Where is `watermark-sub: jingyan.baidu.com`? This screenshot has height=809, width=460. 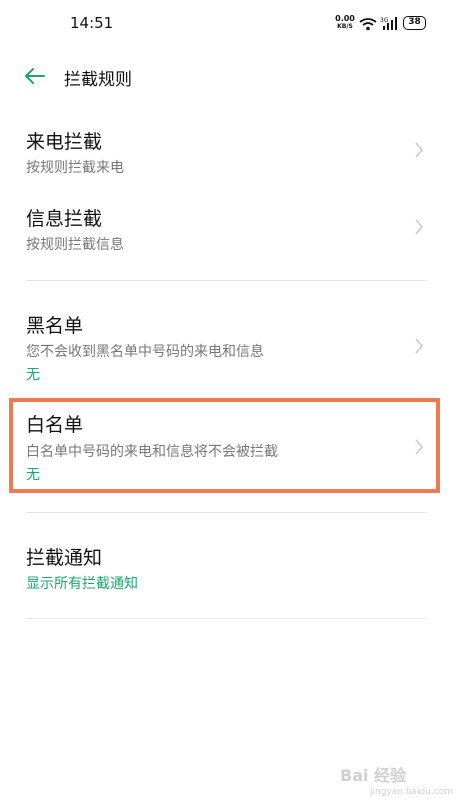 watermark-sub: jingyan.baidu.com is located at coordinates (412, 792).